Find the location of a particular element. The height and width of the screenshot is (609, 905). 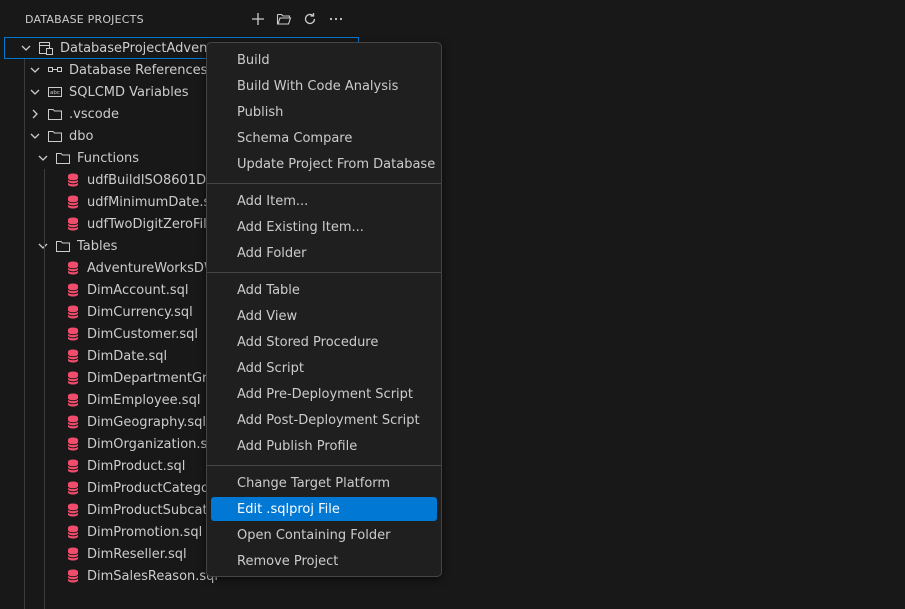

menu-item-label: Add Post-Deployment Script is located at coordinates (328, 420).